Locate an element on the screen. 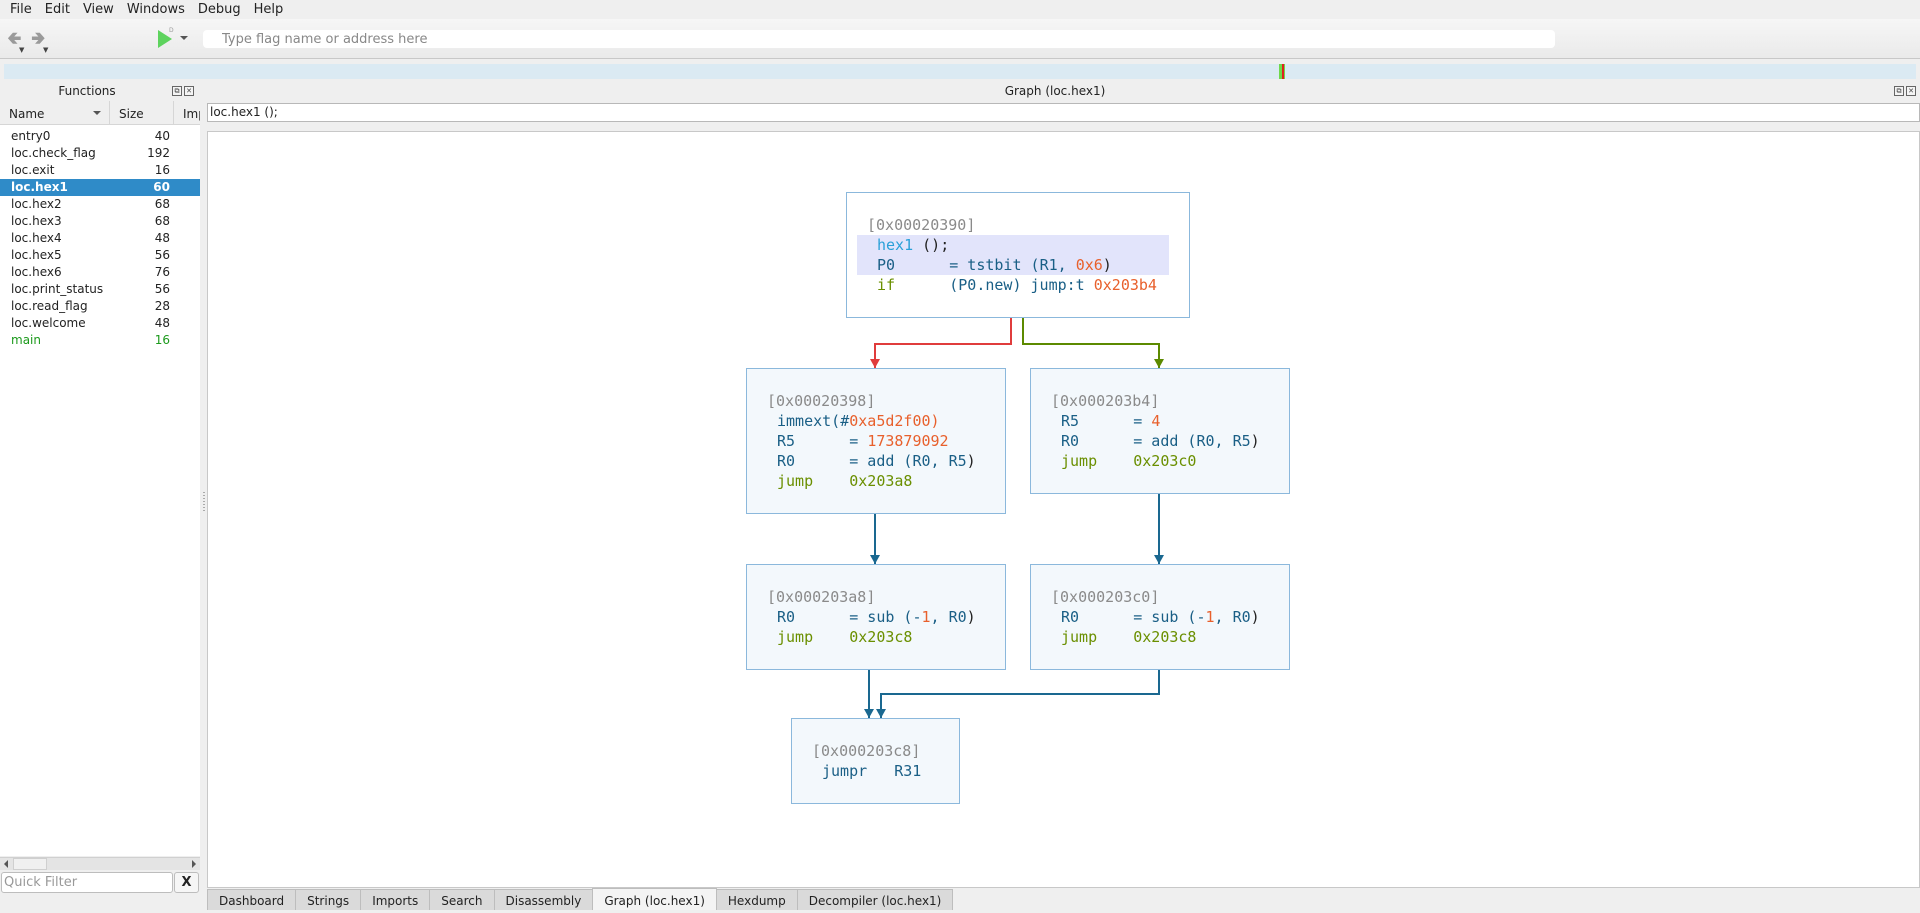 Image resolution: width=1920 pixels, height=913 pixels. token-num: 1 is located at coordinates (1210, 617).